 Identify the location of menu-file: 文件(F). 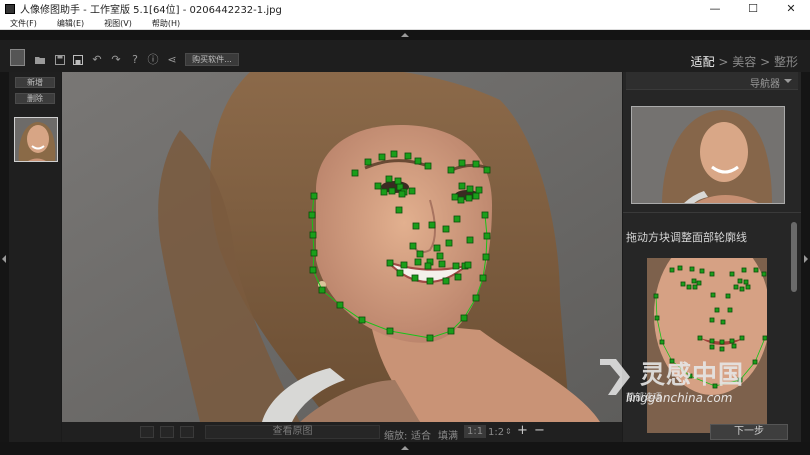
(23, 23).